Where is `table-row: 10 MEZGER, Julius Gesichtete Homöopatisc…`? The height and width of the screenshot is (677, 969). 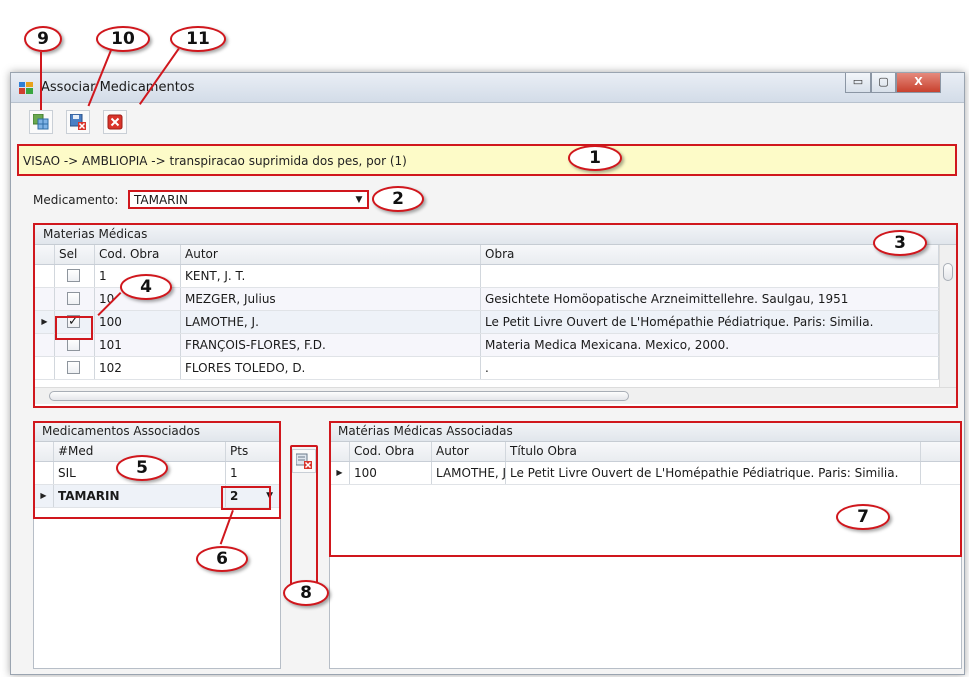
table-row: 10 MEZGER, Julius Gesichtete Homöopatisc… is located at coordinates (487, 299).